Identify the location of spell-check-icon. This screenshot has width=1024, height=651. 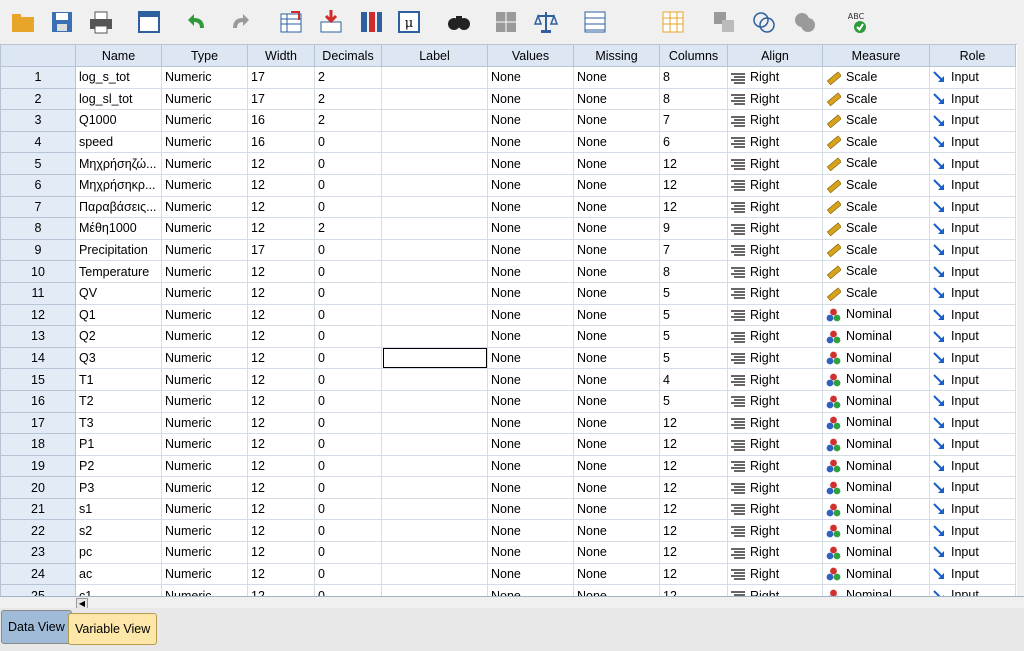
(805, 22).